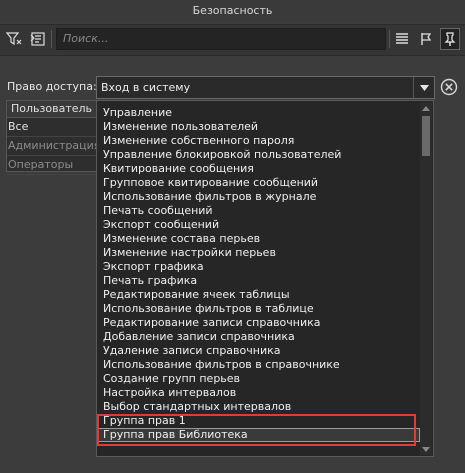 This screenshot has height=473, width=465. What do you see at coordinates (258, 337) in the screenshot?
I see `dropdown-item: Добавление записи справочника` at bounding box center [258, 337].